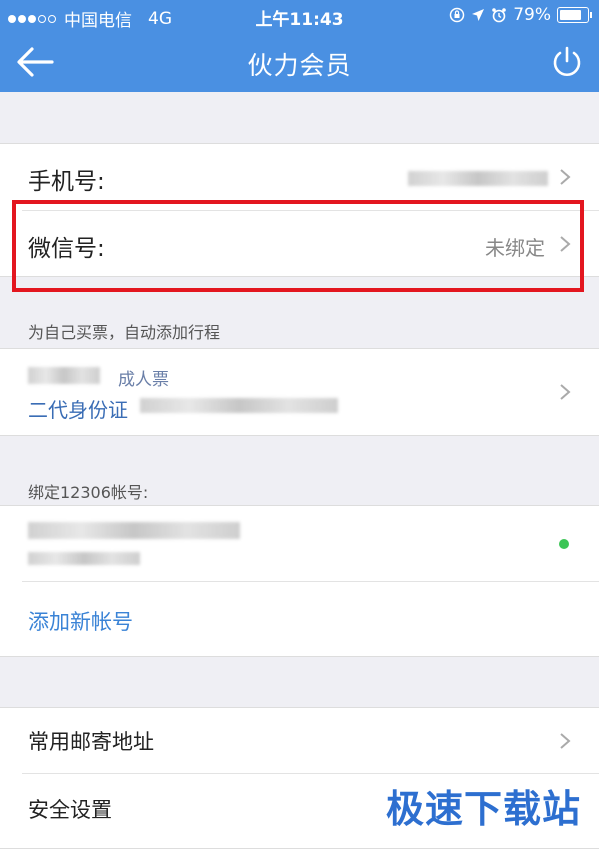 Image resolution: width=599 pixels, height=849 pixels. I want to click on passenger-caption: 为自己买票，自动添加行程, so click(124, 332).